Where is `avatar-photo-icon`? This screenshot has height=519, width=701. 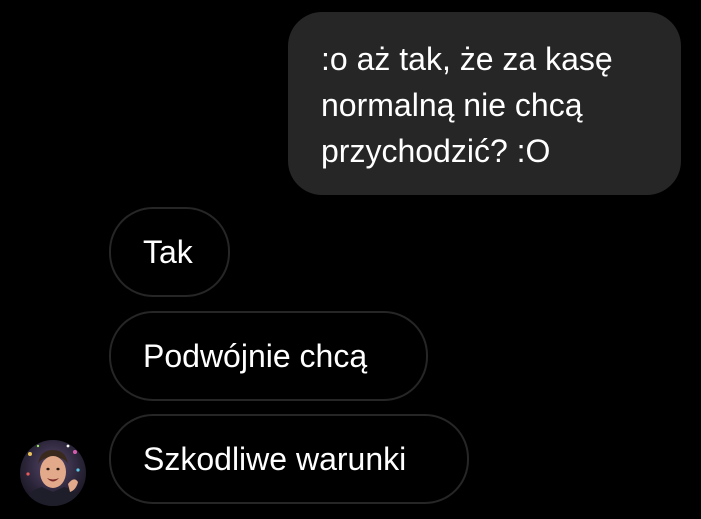
avatar-photo-icon is located at coordinates (53, 473).